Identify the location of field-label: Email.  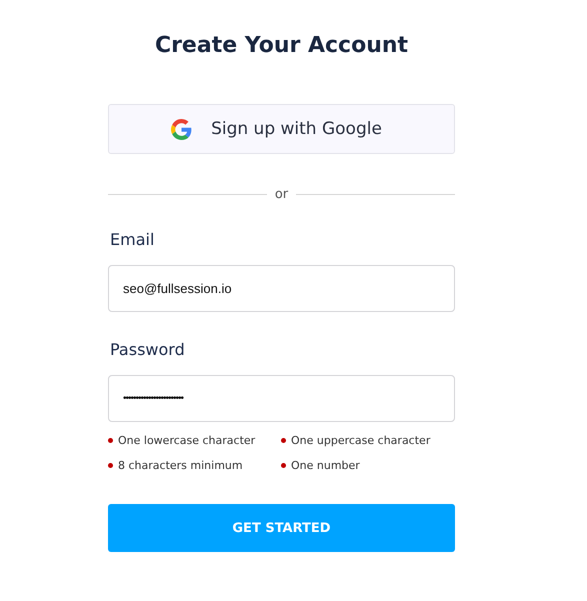
(132, 239).